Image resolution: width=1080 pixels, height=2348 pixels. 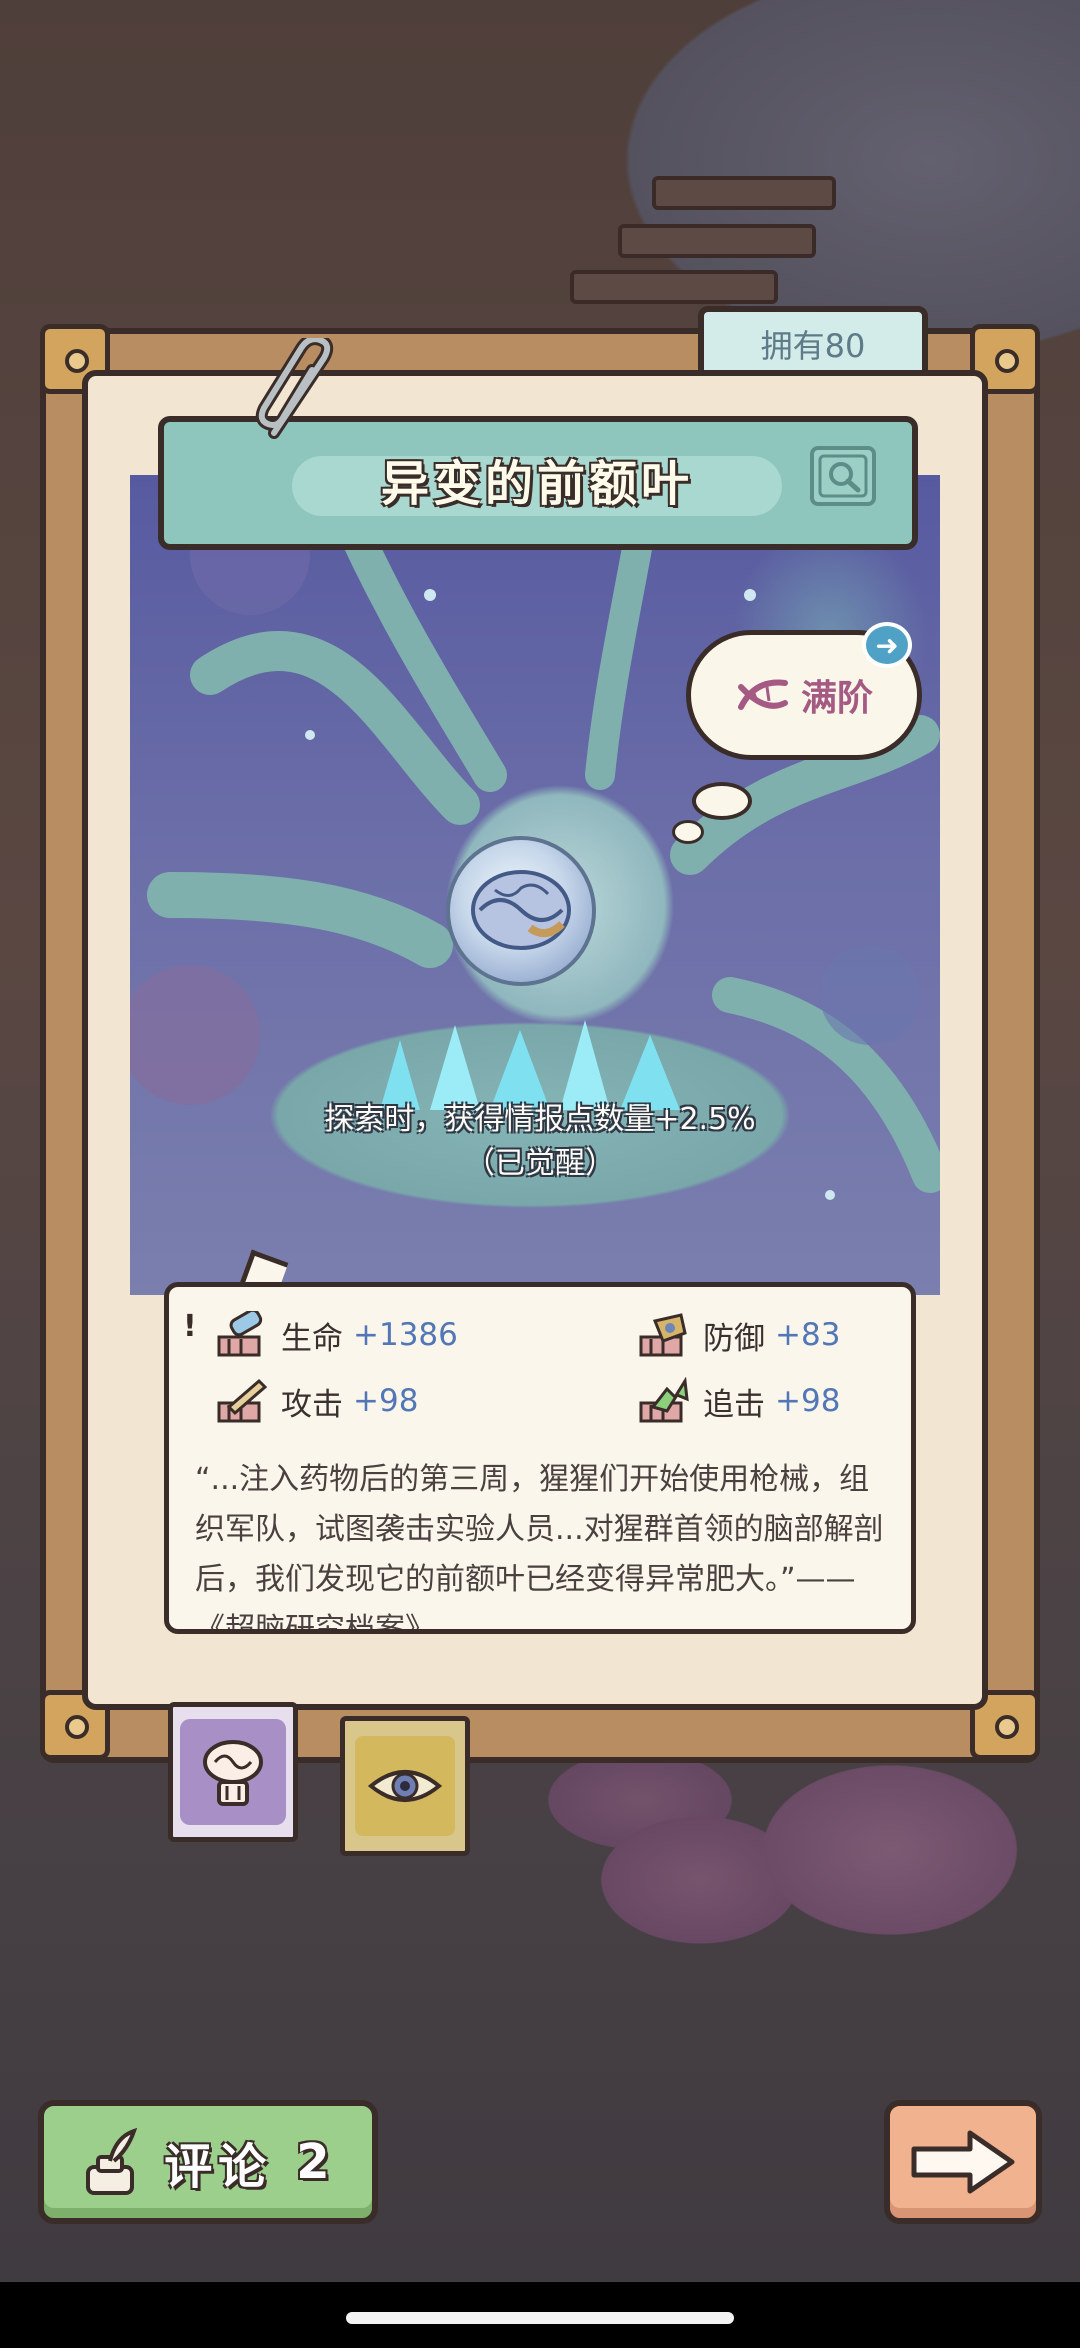 I want to click on attack-sword-icon, so click(x=242, y=1400).